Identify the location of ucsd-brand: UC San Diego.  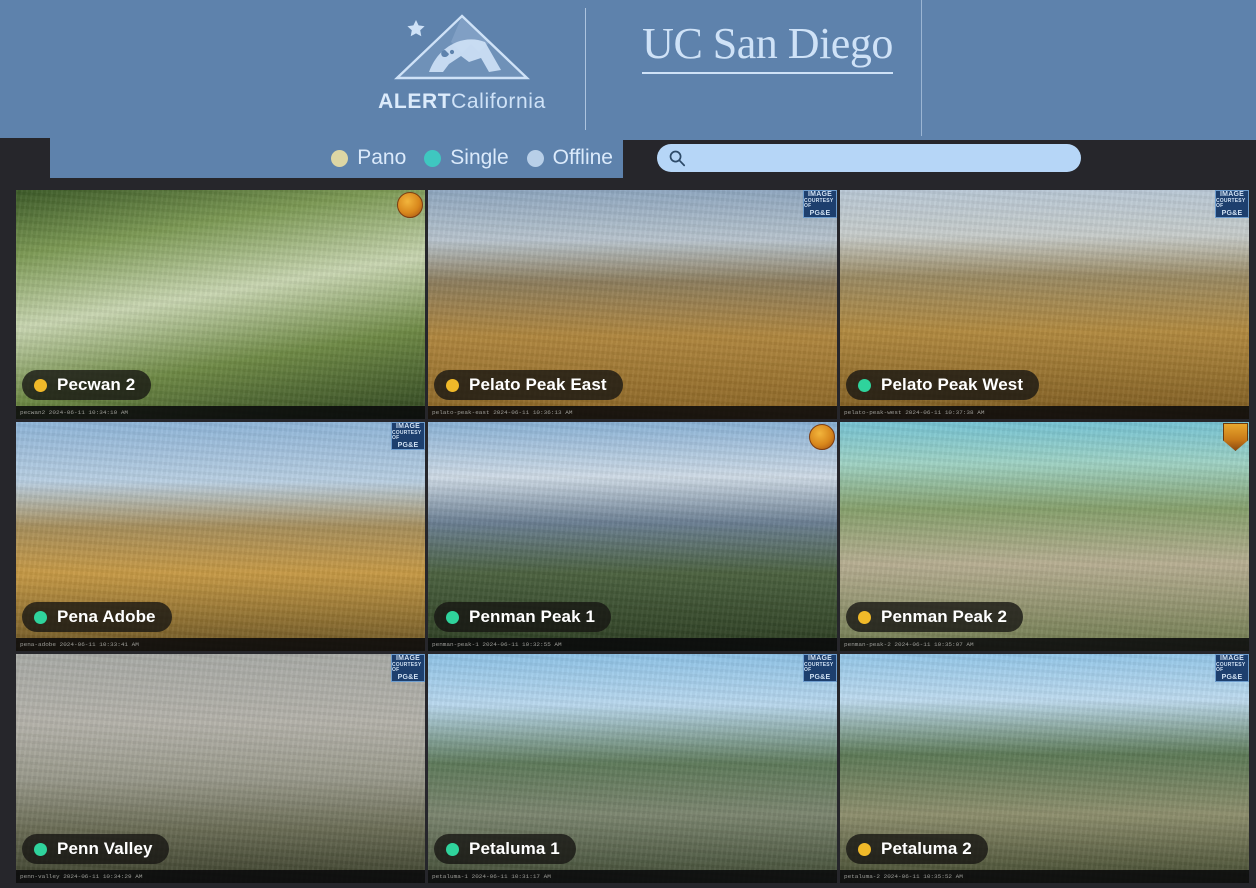
(768, 68).